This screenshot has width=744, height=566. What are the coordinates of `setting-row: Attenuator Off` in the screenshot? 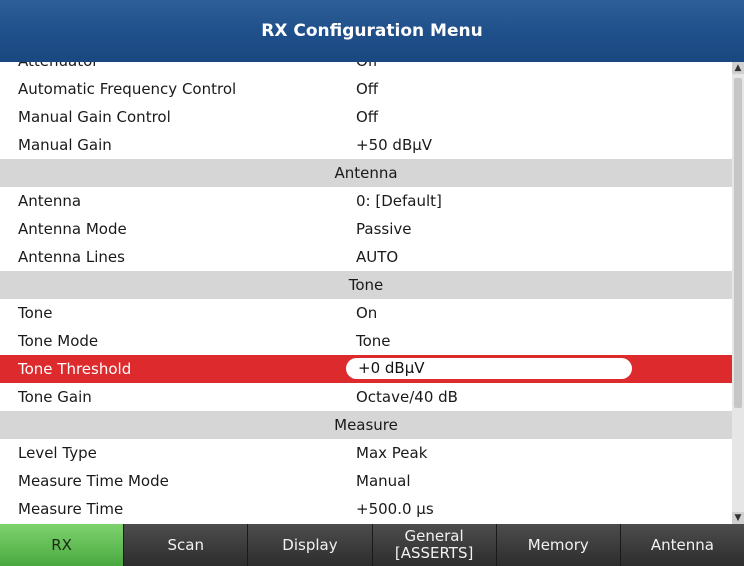 It's located at (366, 68).